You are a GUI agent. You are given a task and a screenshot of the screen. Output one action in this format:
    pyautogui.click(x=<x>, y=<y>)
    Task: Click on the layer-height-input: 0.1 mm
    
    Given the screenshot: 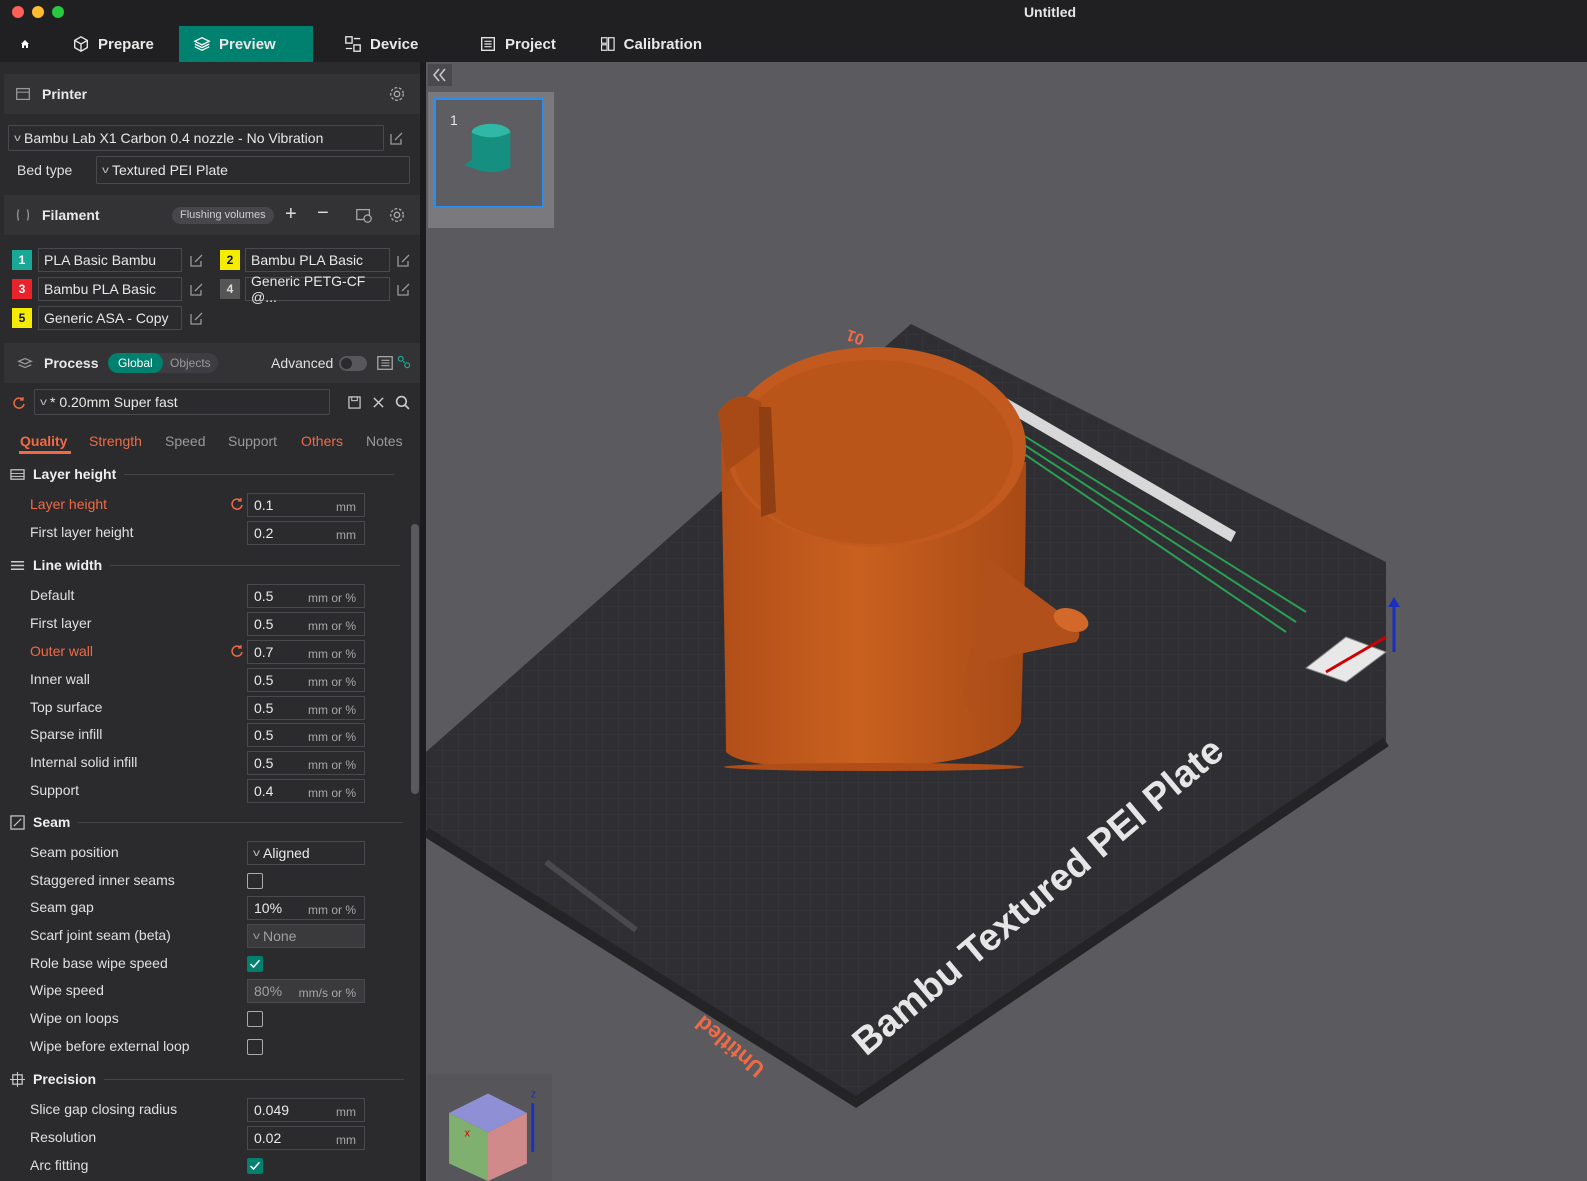 What is the action you would take?
    pyautogui.click(x=306, y=505)
    